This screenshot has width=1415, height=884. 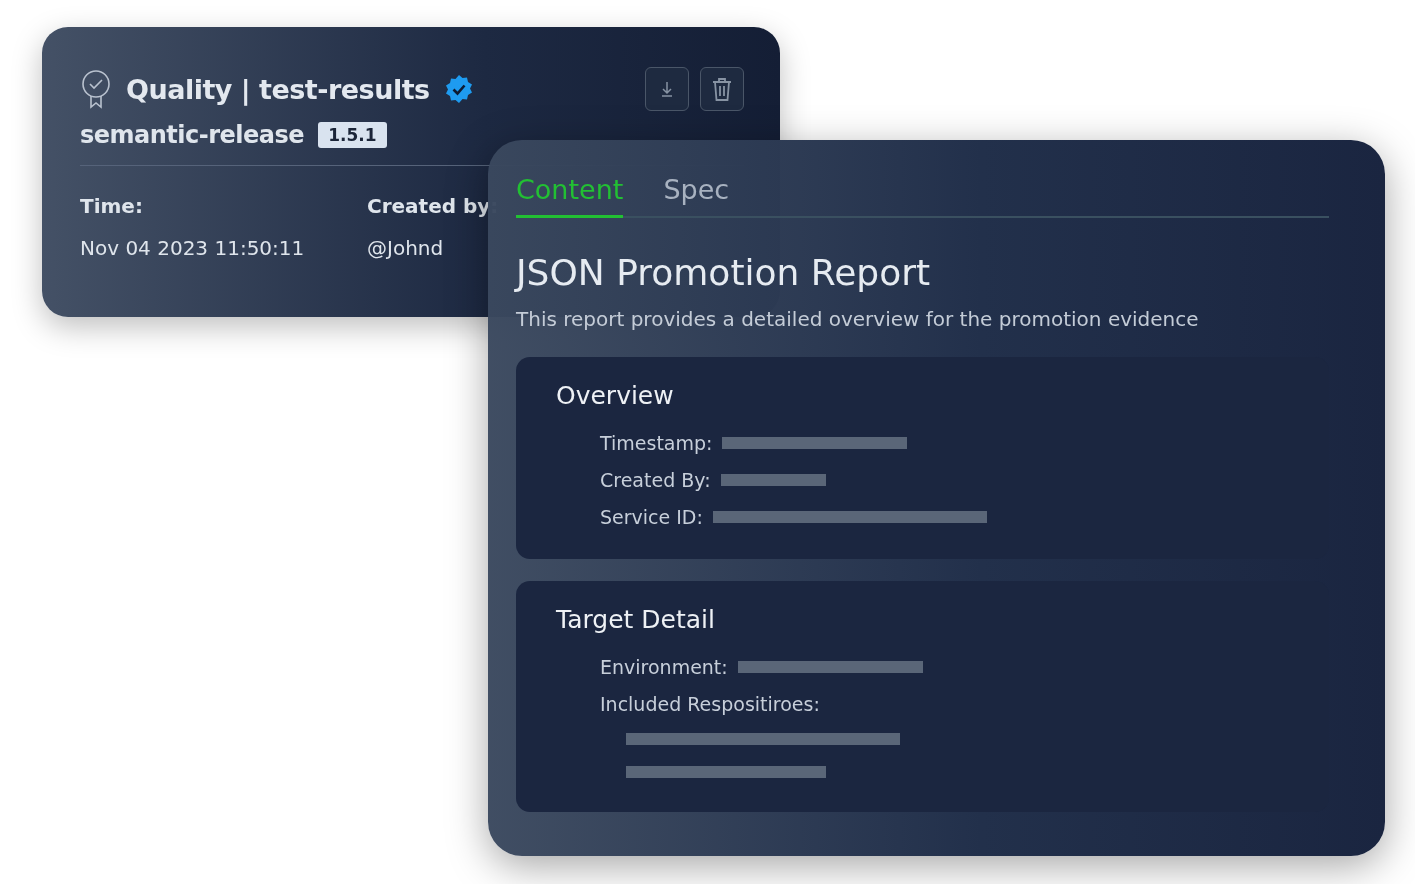 What do you see at coordinates (656, 442) in the screenshot?
I see `field-label: Timestamp:` at bounding box center [656, 442].